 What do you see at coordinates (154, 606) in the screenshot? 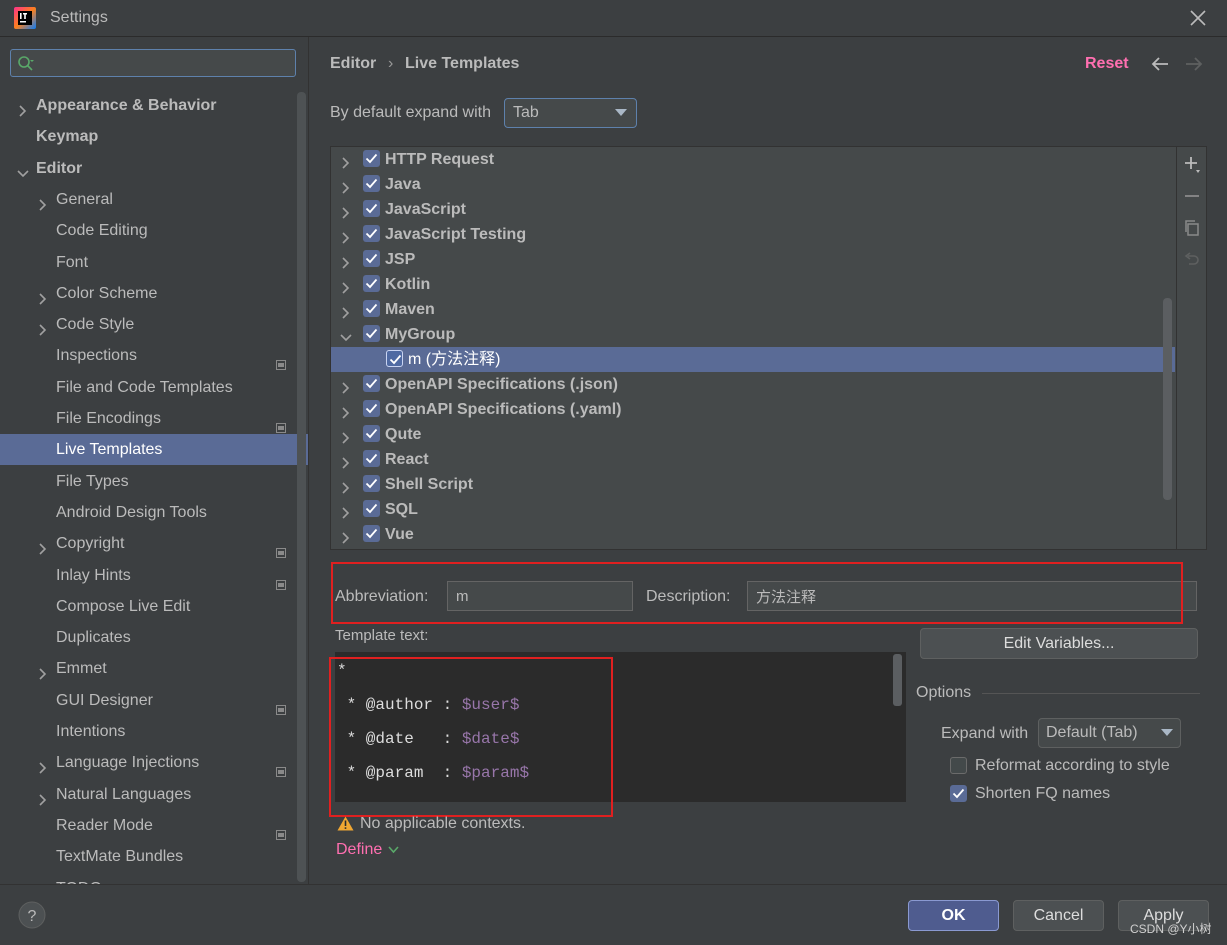
I see `sidebar-item-compose-live-edit: Compose Live Edit` at bounding box center [154, 606].